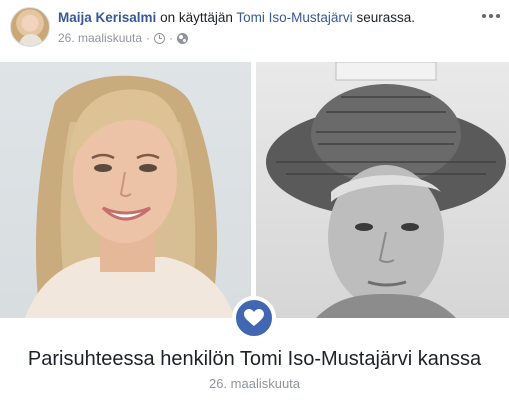 The width and height of the screenshot is (509, 404). Describe the element at coordinates (30, 27) in the screenshot. I see `avatar` at that location.